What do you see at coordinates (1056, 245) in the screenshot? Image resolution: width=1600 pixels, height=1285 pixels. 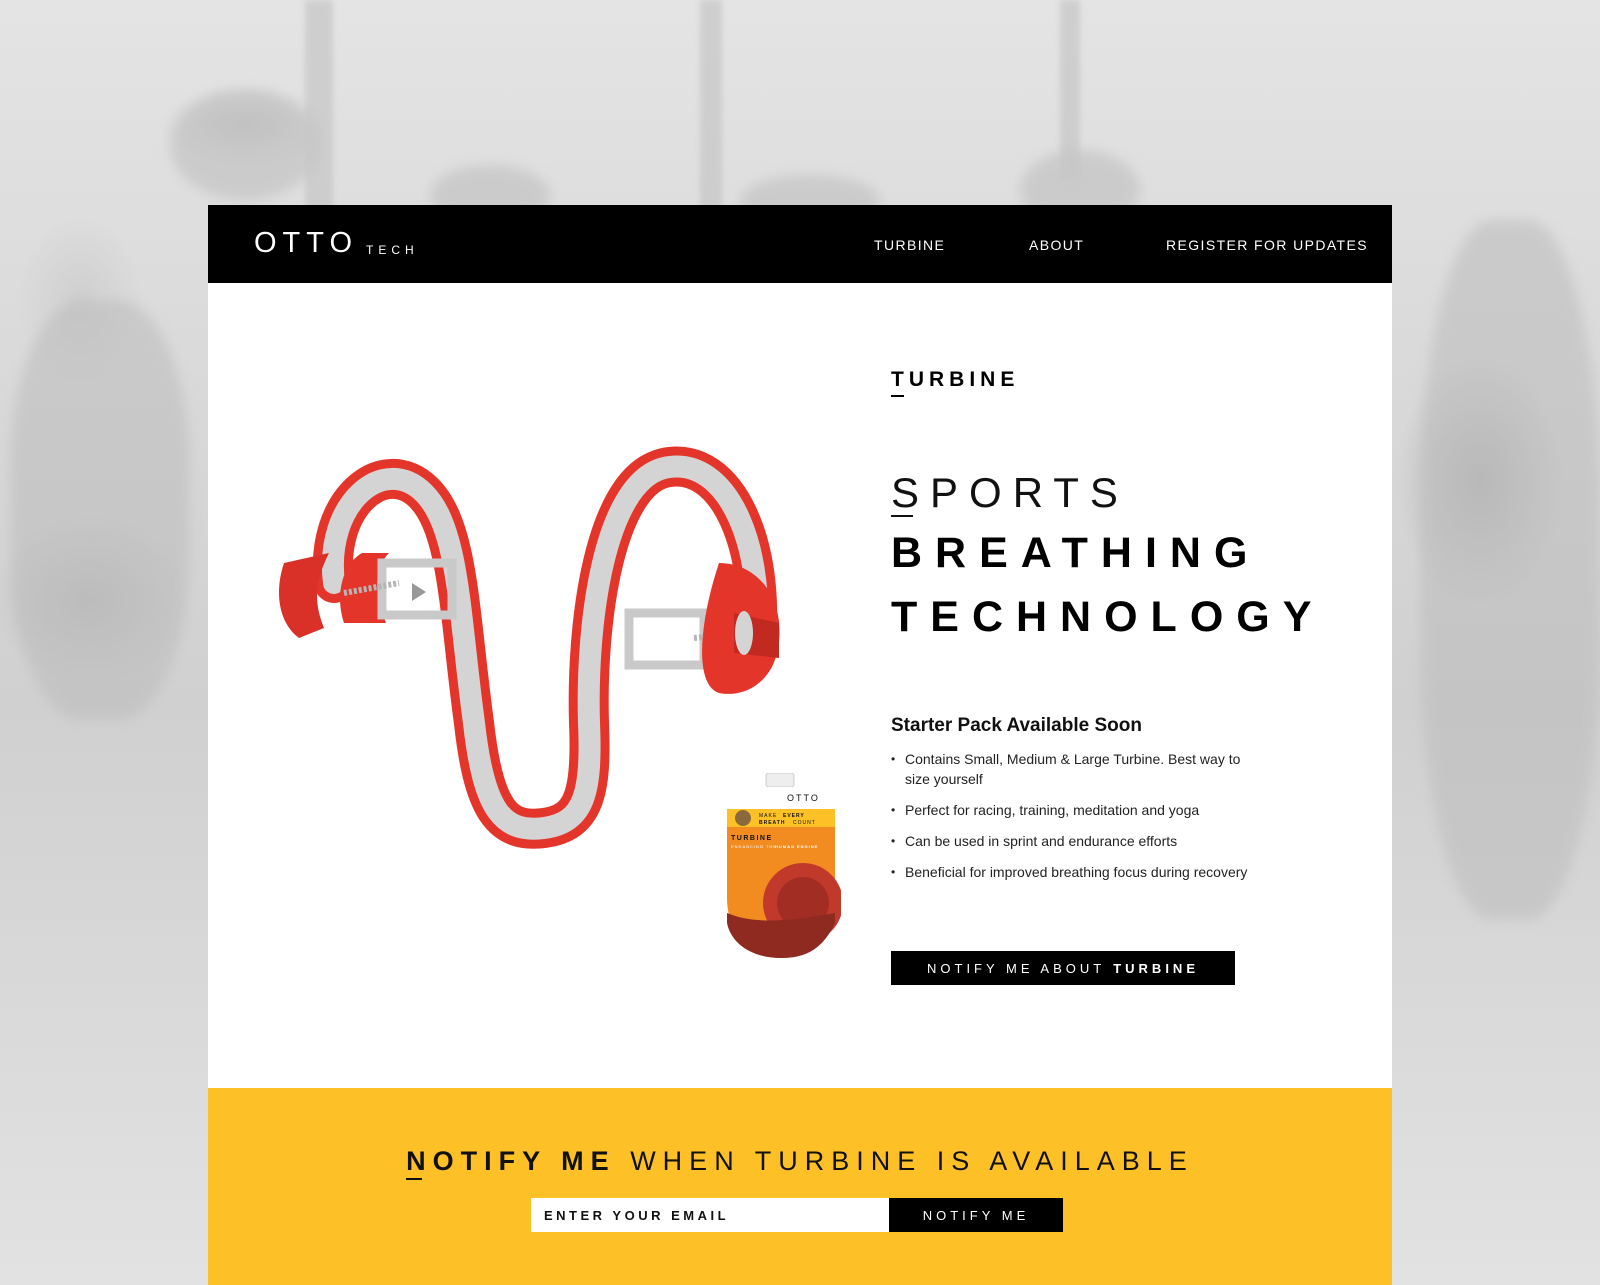 I see `nav-about: ABOUT` at bounding box center [1056, 245].